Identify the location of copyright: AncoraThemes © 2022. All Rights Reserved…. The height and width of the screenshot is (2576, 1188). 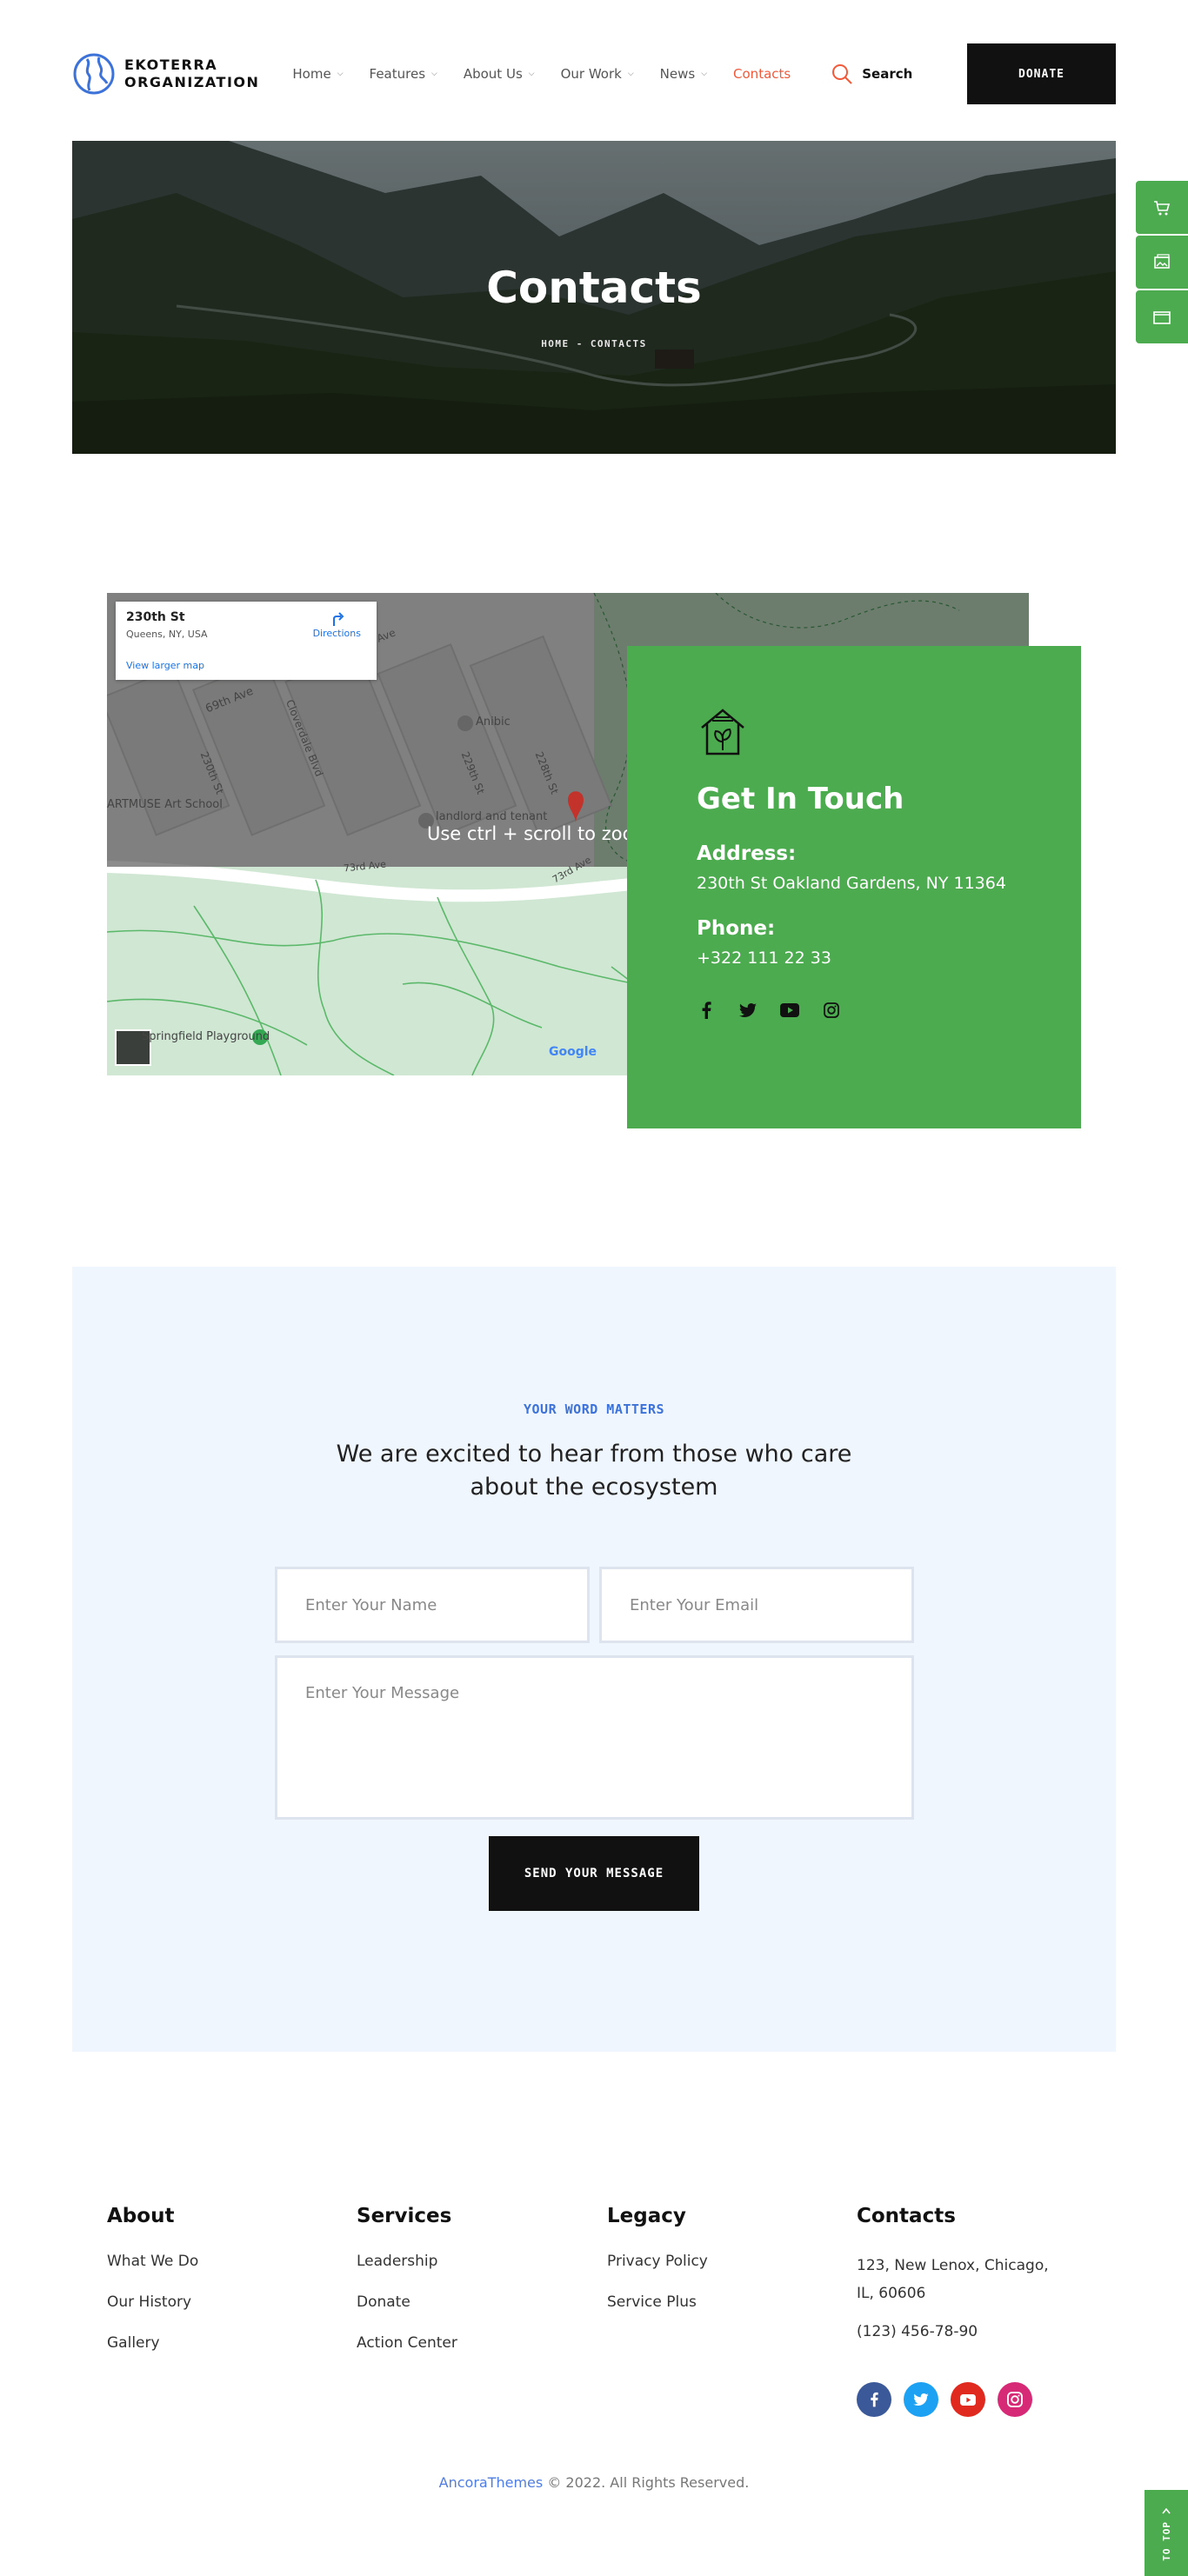
(594, 2482).